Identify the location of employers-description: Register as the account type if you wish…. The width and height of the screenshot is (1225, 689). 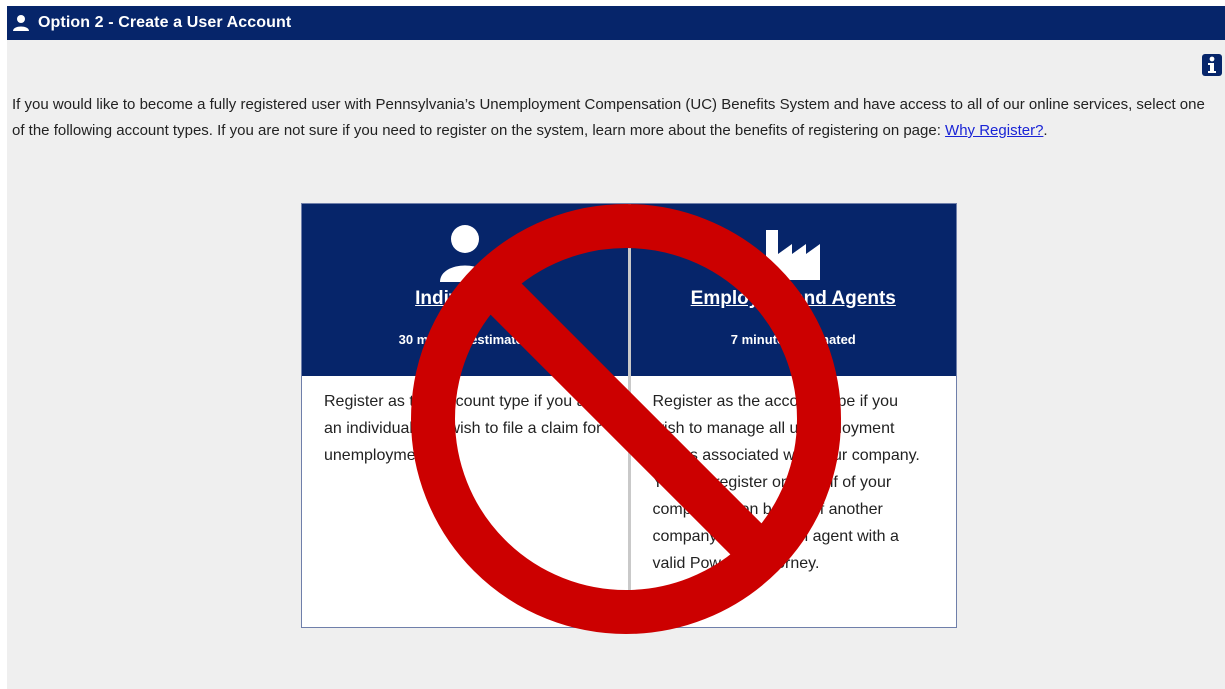
(786, 482).